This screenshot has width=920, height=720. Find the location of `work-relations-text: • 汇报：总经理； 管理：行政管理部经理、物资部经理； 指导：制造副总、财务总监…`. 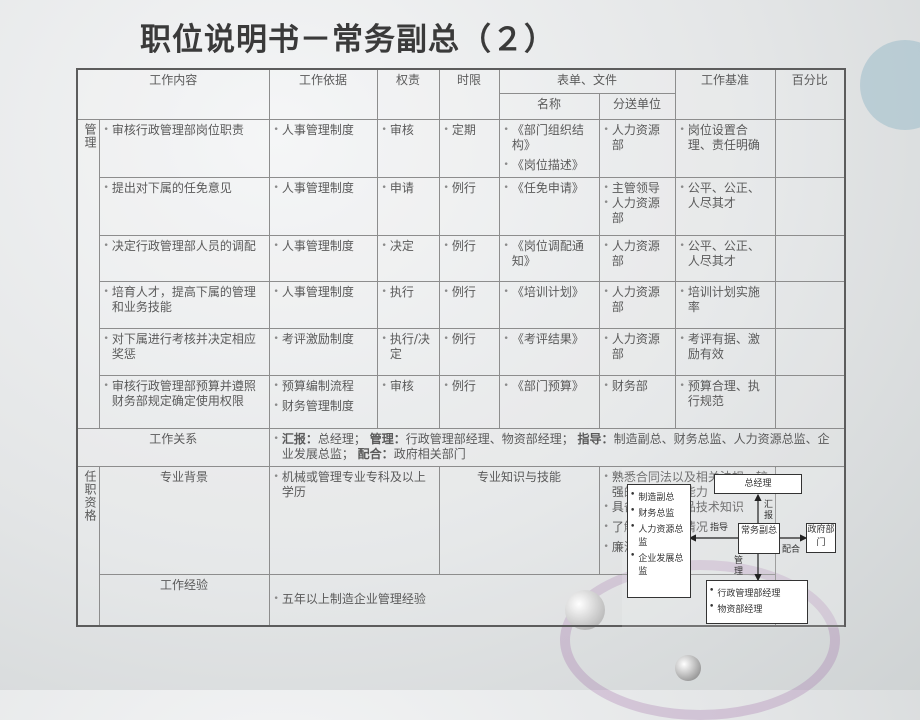

work-relations-text: • 汇报：总经理； 管理：行政管理部经理、物资部经理； 指导：制造副总、财务总监… is located at coordinates (557, 447).